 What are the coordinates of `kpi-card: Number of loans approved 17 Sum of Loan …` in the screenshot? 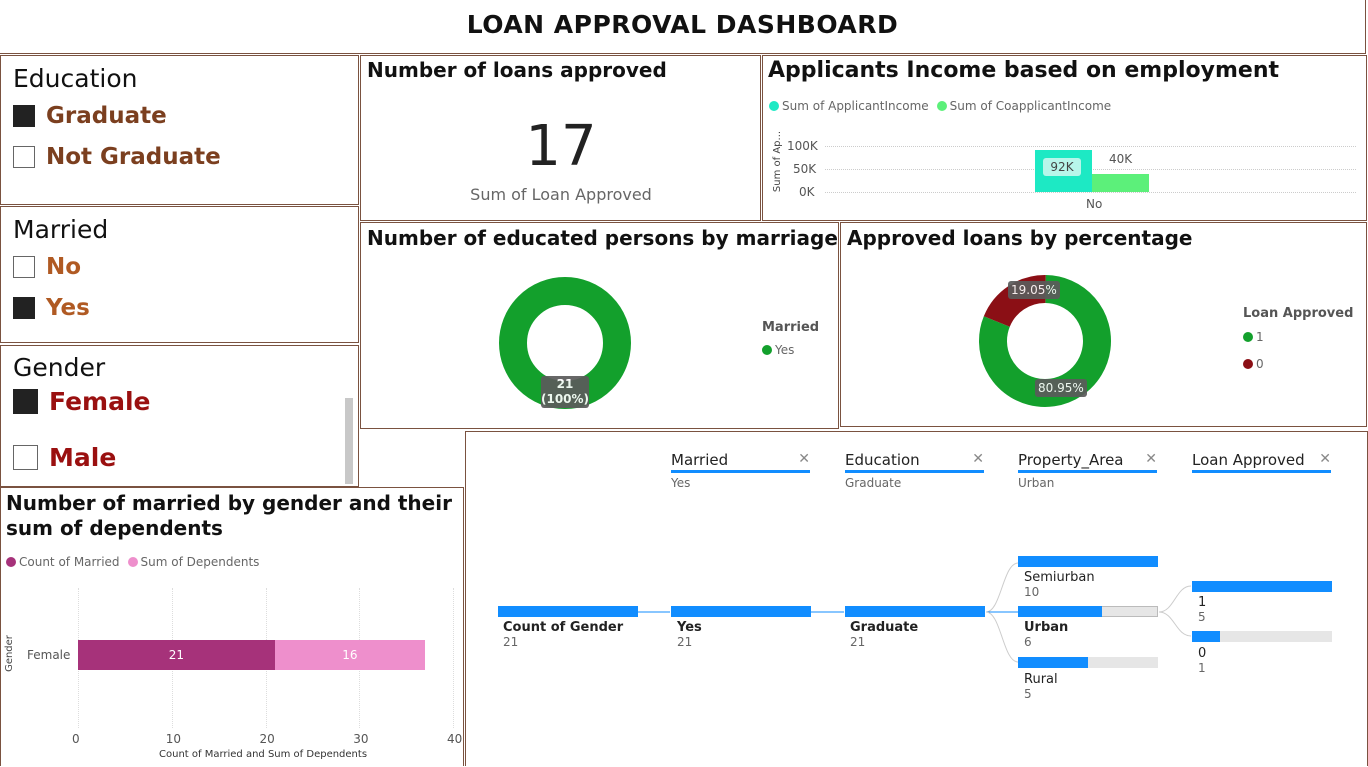 It's located at (560, 138).